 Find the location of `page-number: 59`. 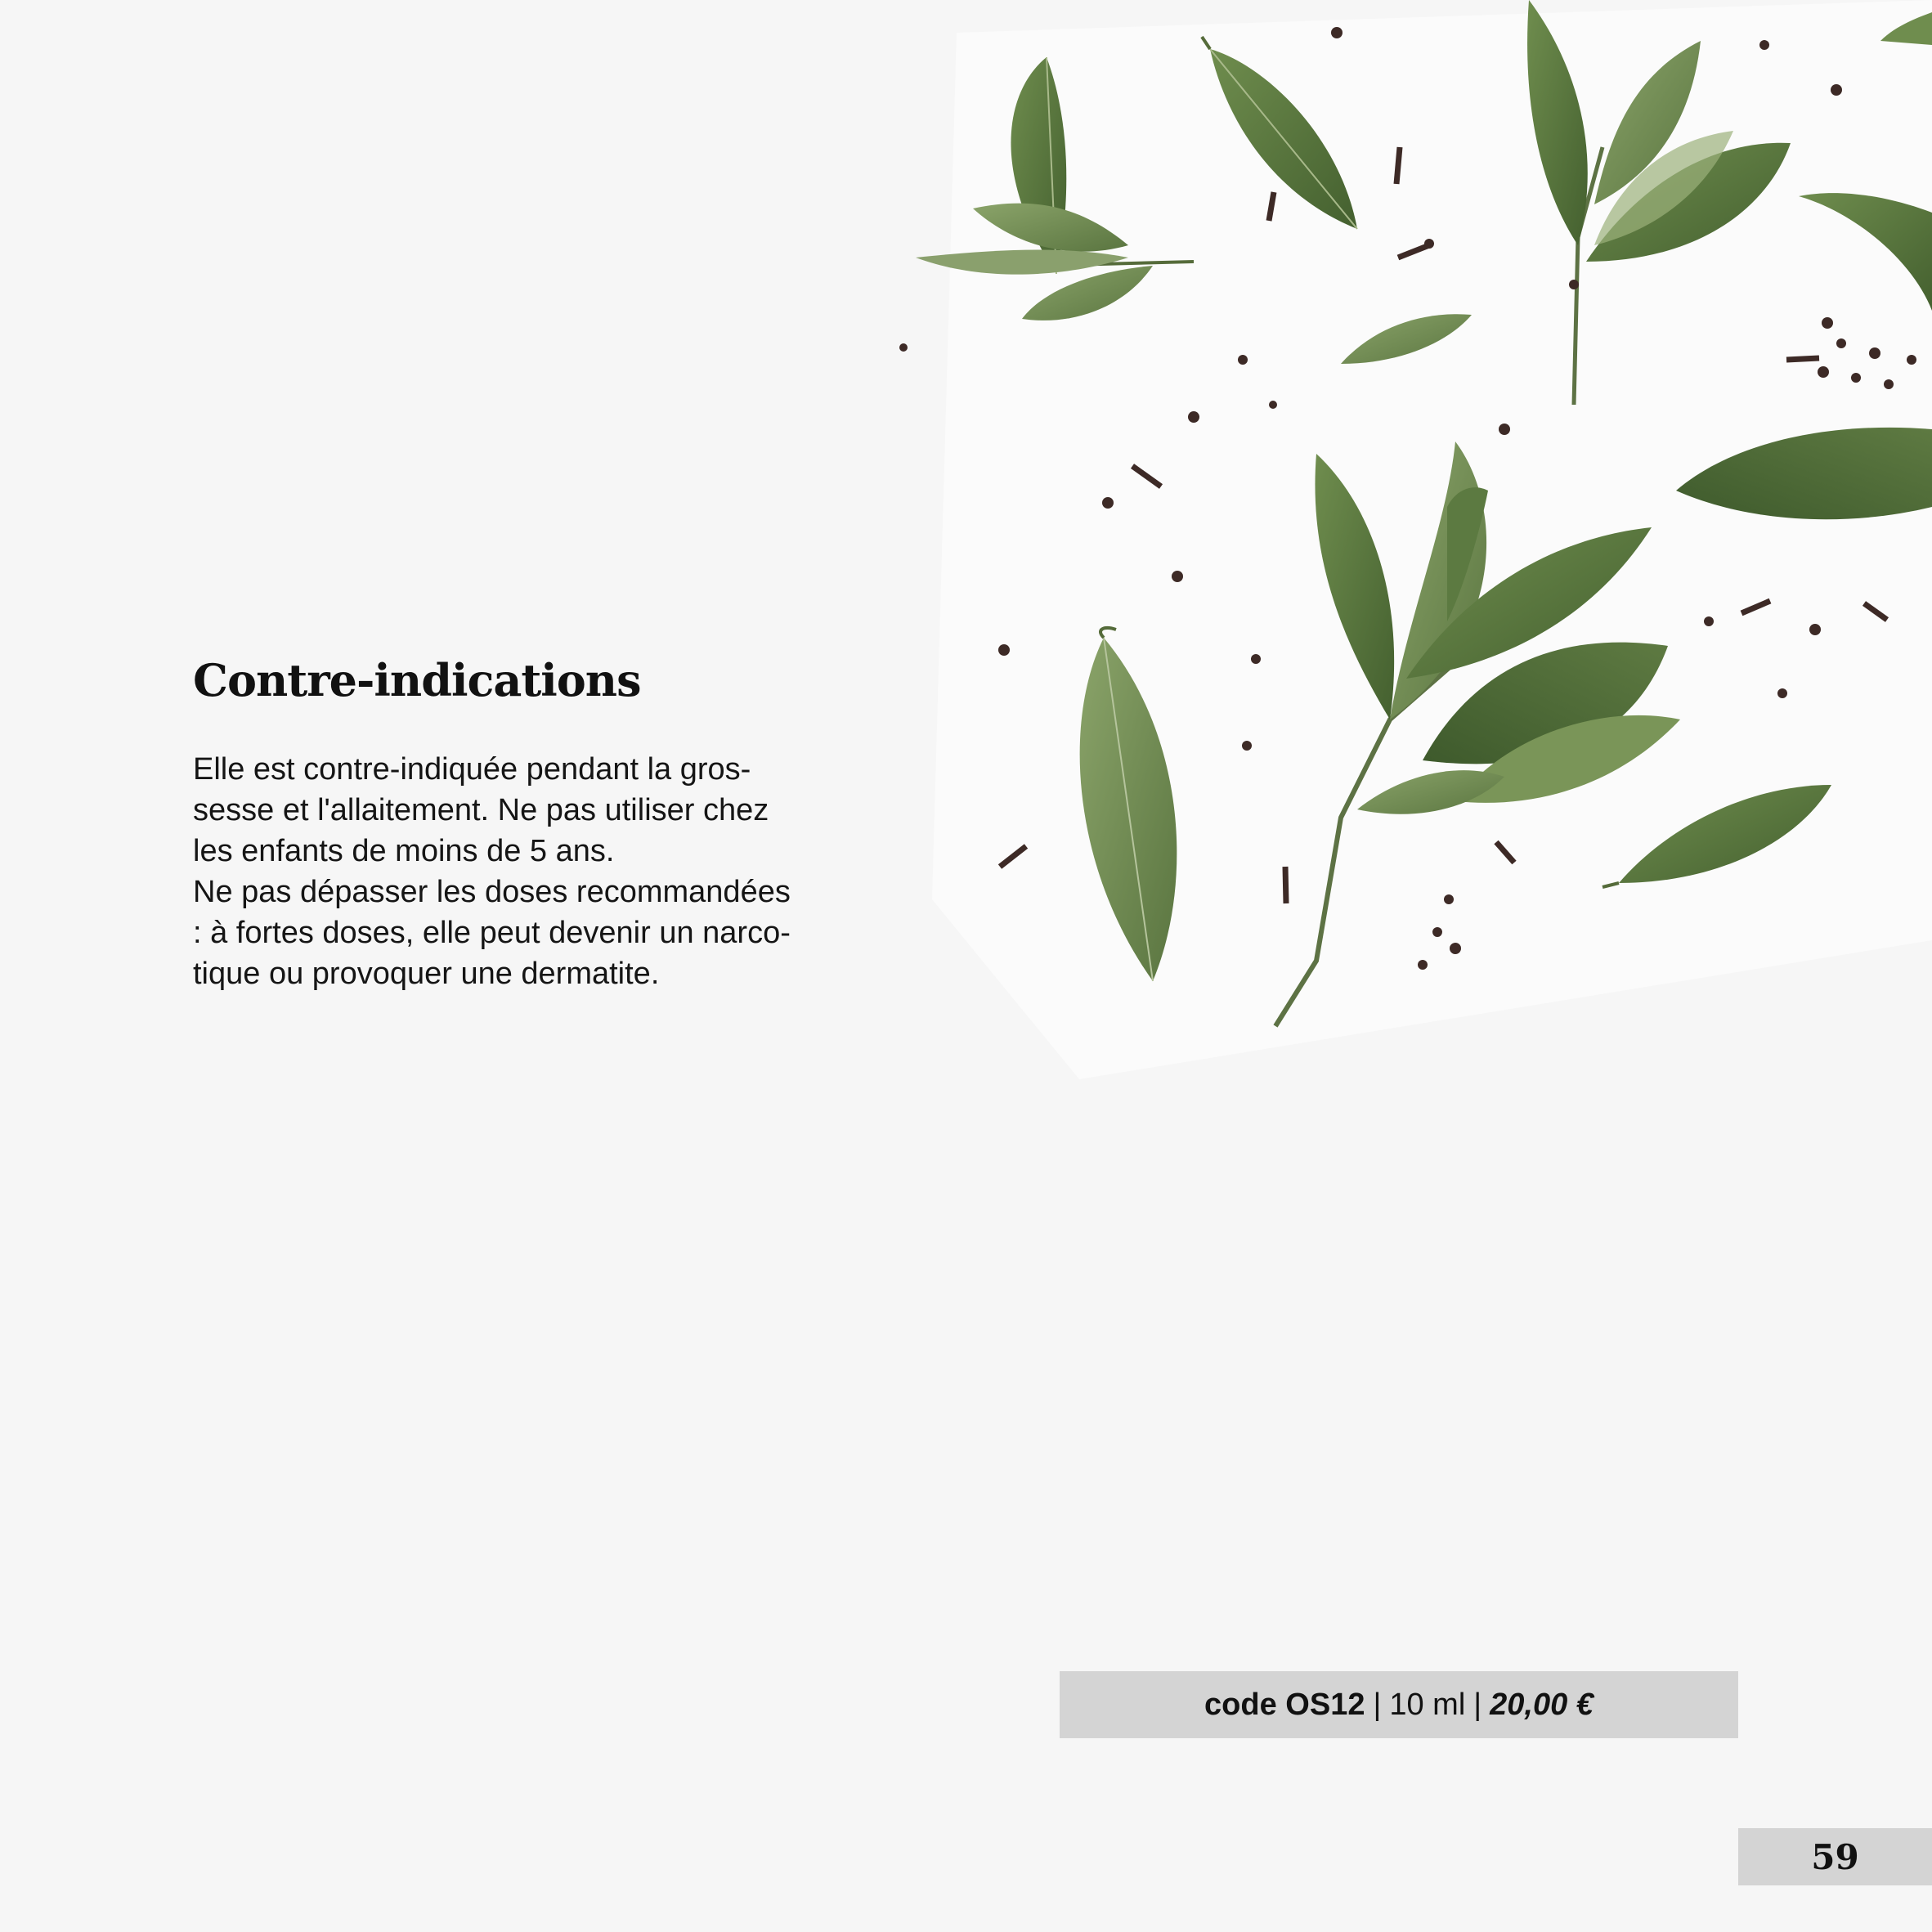

page-number: 59 is located at coordinates (1835, 1856).